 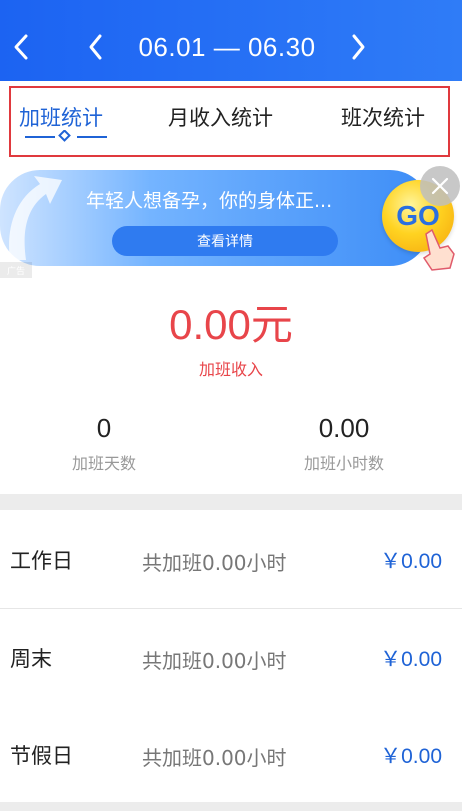 I want to click on previous-period-button, so click(x=96, y=47).